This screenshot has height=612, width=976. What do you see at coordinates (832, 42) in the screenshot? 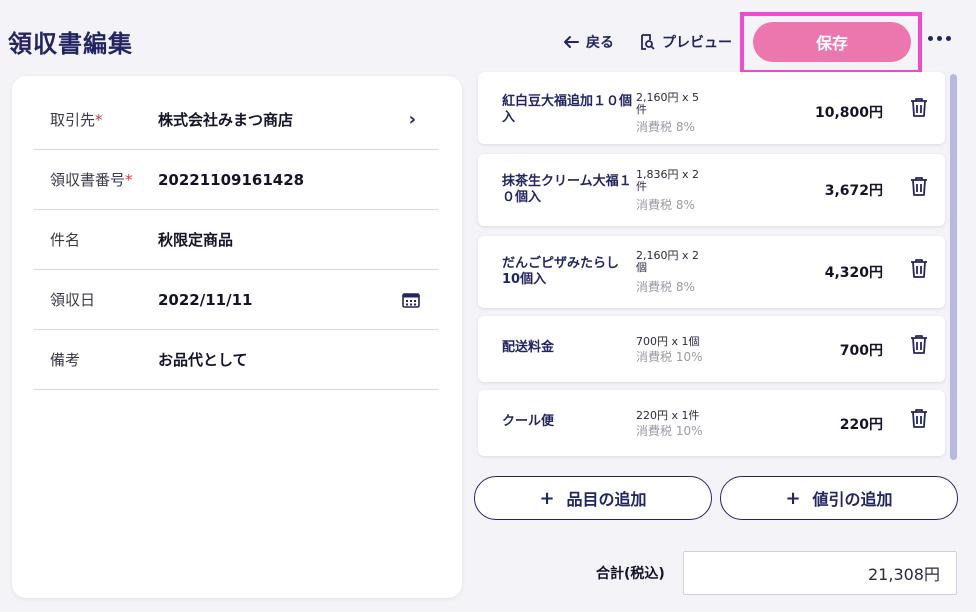
I see `save-button: 保存` at bounding box center [832, 42].